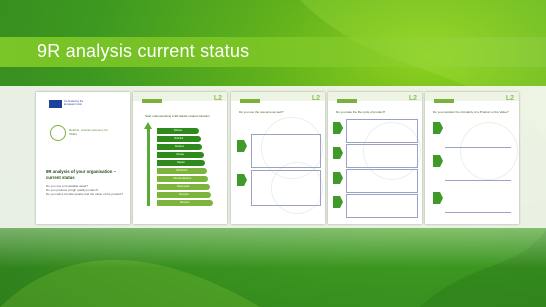  I want to click on ladder-level-label: Rethink, so click(179, 138).